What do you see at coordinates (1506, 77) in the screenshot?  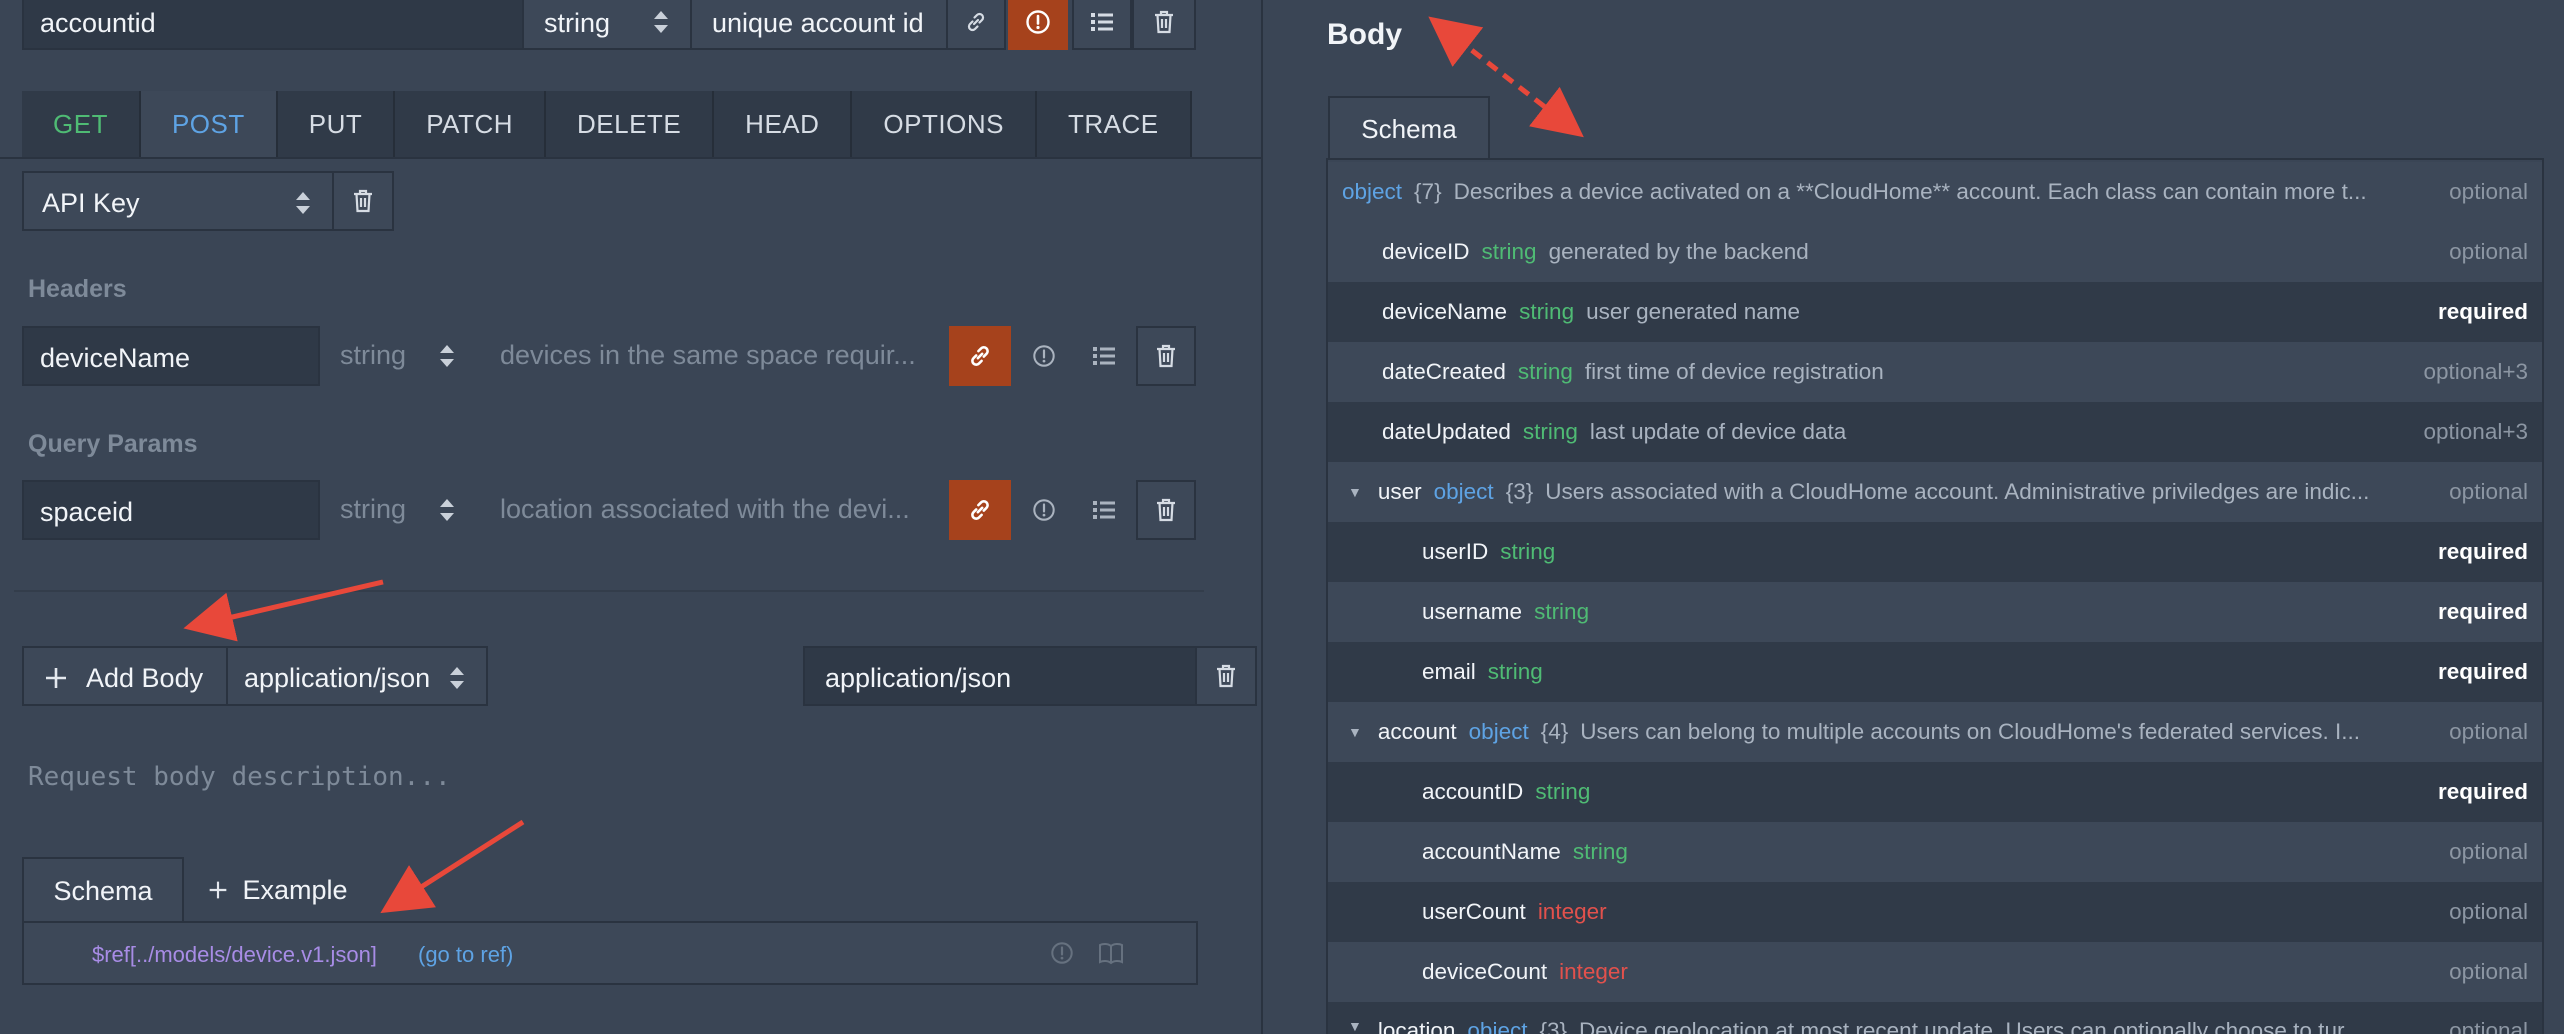 I see `arrow-body-to-schema` at bounding box center [1506, 77].